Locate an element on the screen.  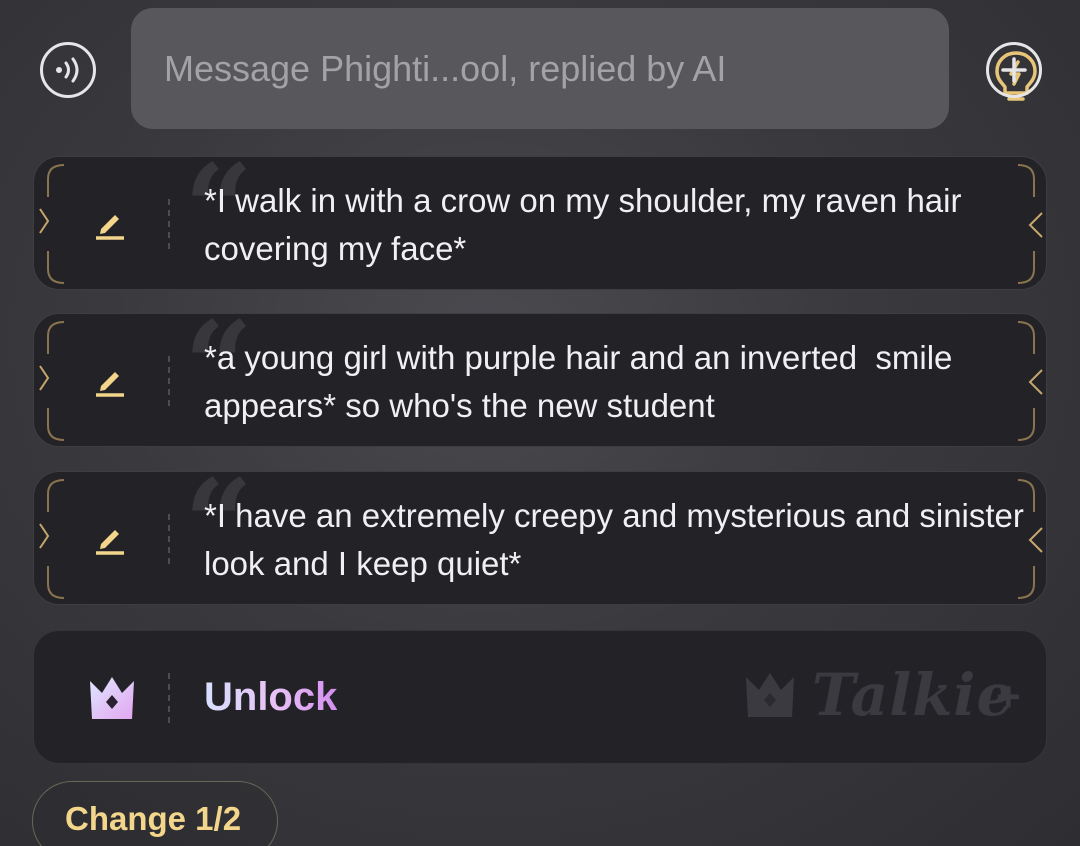
voice-button is located at coordinates (68, 70).